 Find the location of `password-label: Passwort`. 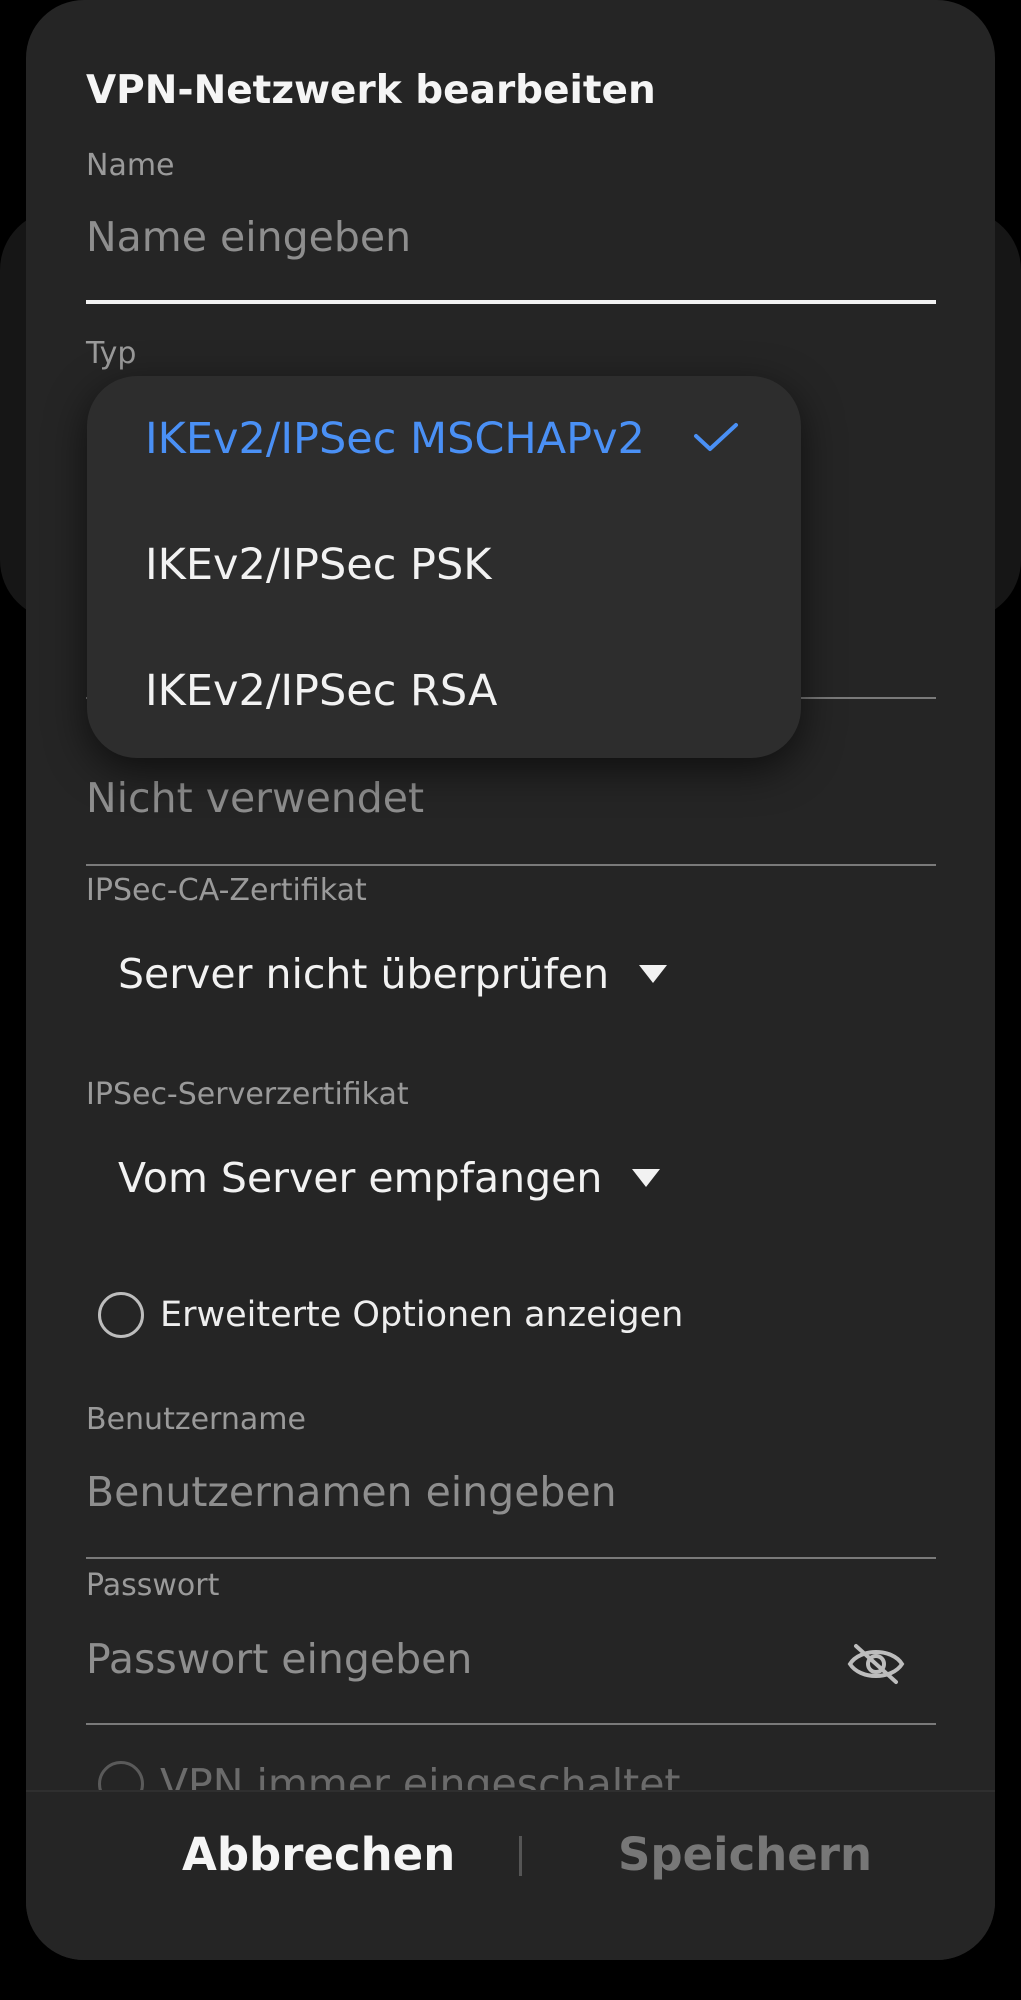

password-label: Passwort is located at coordinates (153, 1585).